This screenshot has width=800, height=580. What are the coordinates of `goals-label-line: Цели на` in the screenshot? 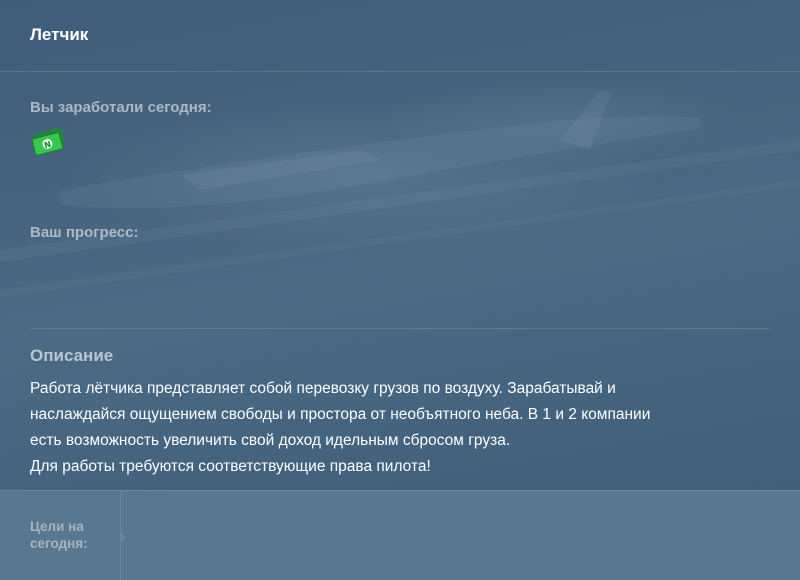 It's located at (57, 526).